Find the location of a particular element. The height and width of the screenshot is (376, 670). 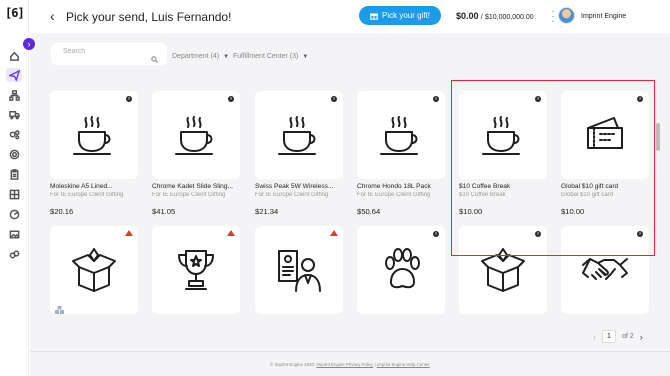

home-icon is located at coordinates (14, 56).